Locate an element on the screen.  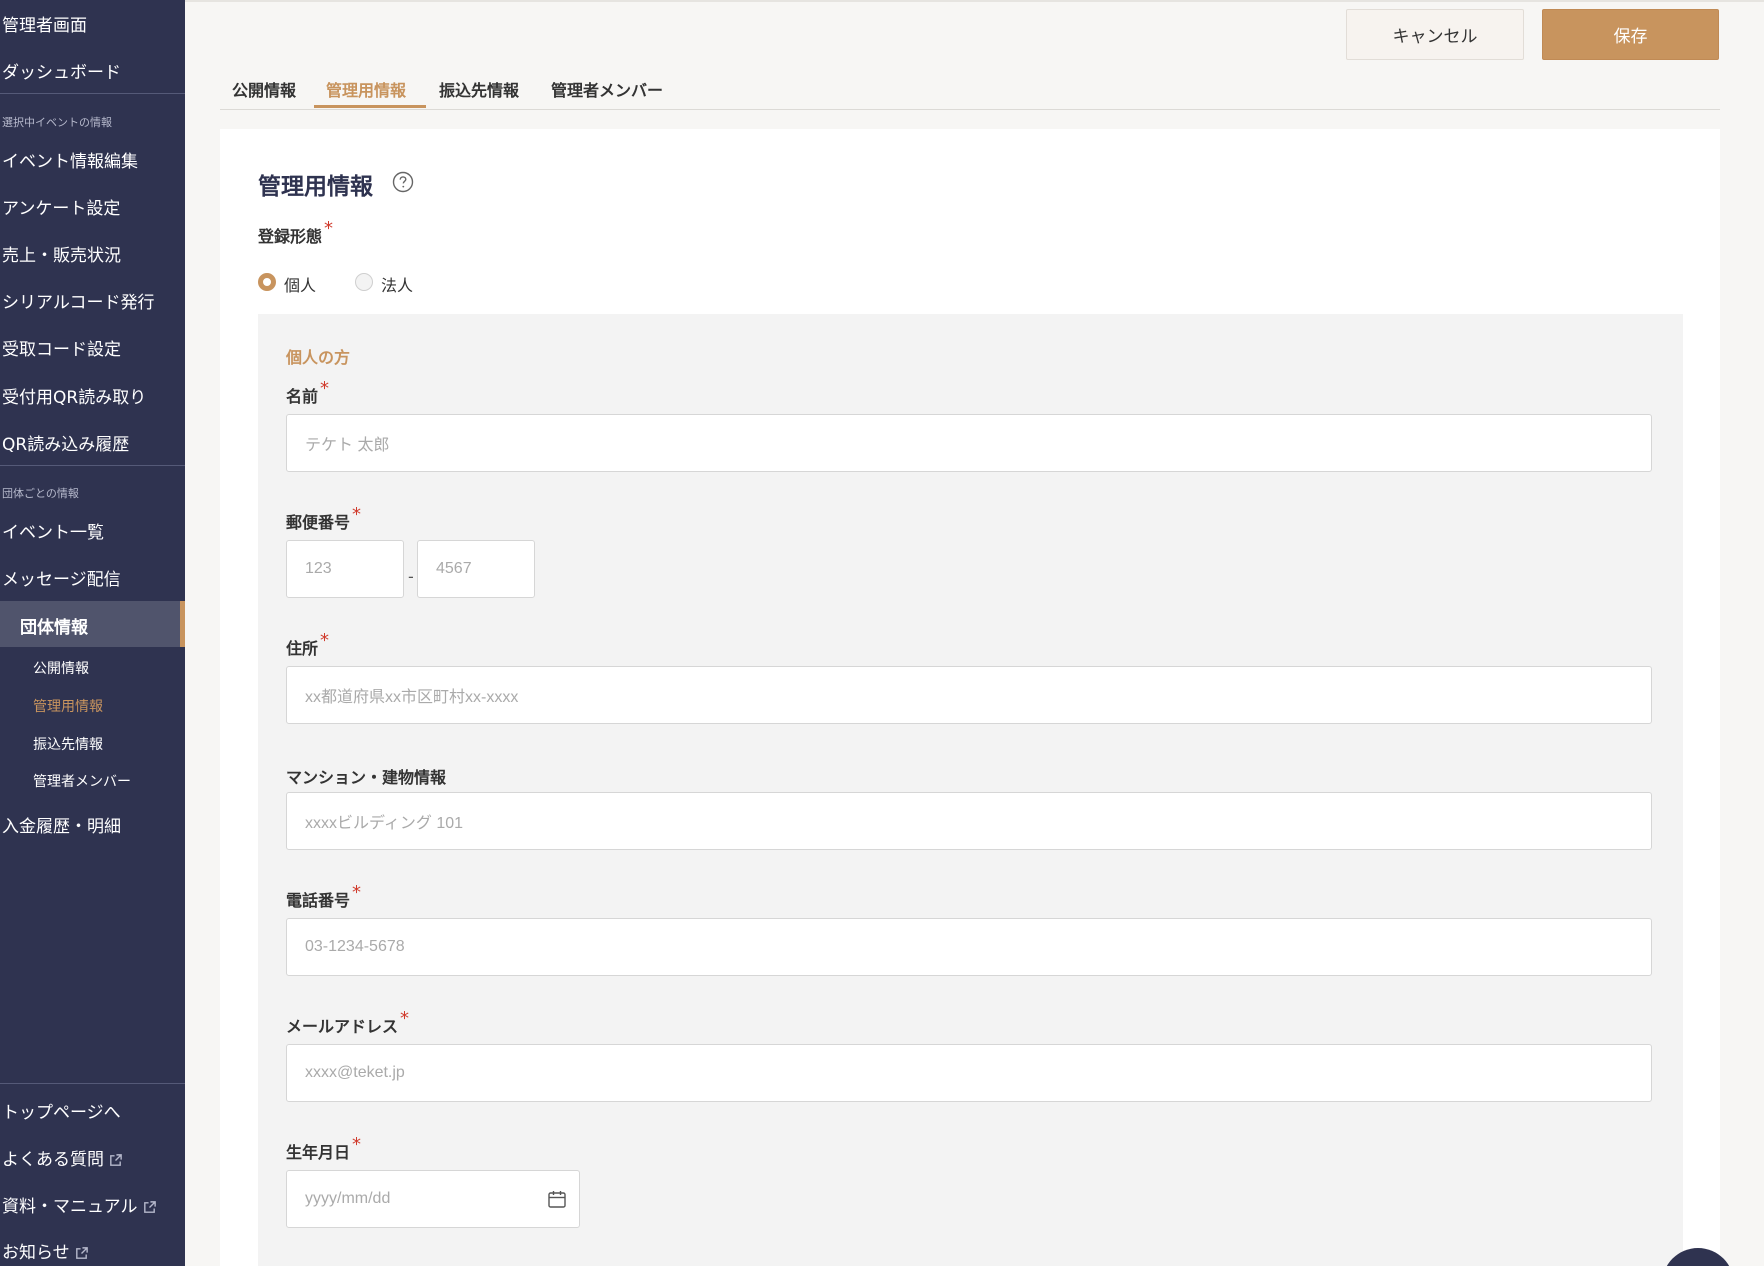
sidebar-item-manual: 資料・マニュアル is located at coordinates (79, 1204).